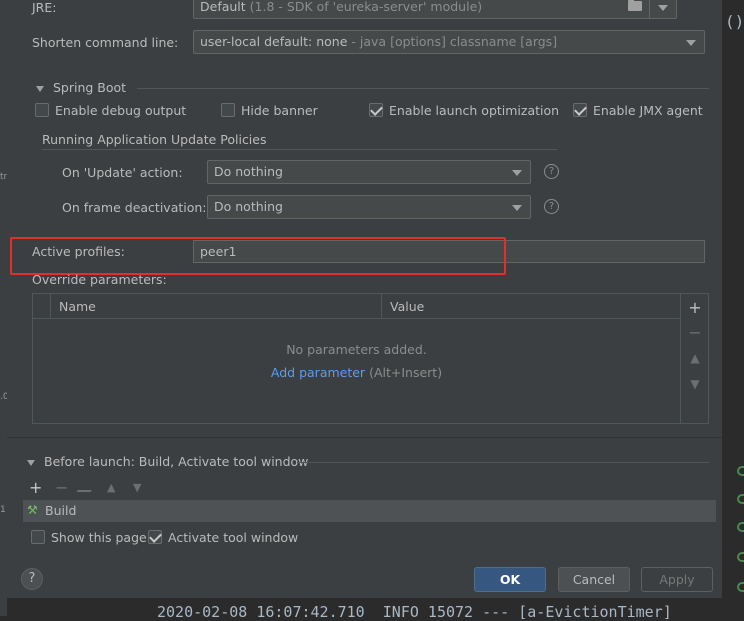 Image resolution: width=744 pixels, height=621 pixels. Describe the element at coordinates (274, 41) in the screenshot. I see `shorten-value: user-local default: none` at that location.